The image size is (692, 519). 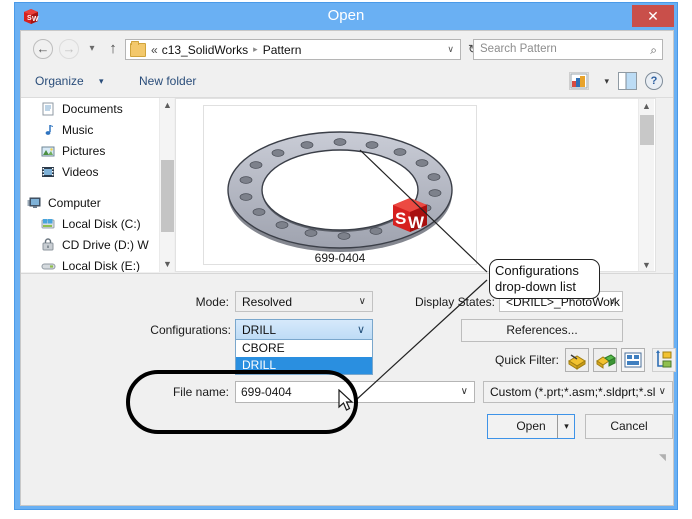 What do you see at coordinates (566, 426) in the screenshot?
I see `open-split-arrow-icon: ▾` at bounding box center [566, 426].